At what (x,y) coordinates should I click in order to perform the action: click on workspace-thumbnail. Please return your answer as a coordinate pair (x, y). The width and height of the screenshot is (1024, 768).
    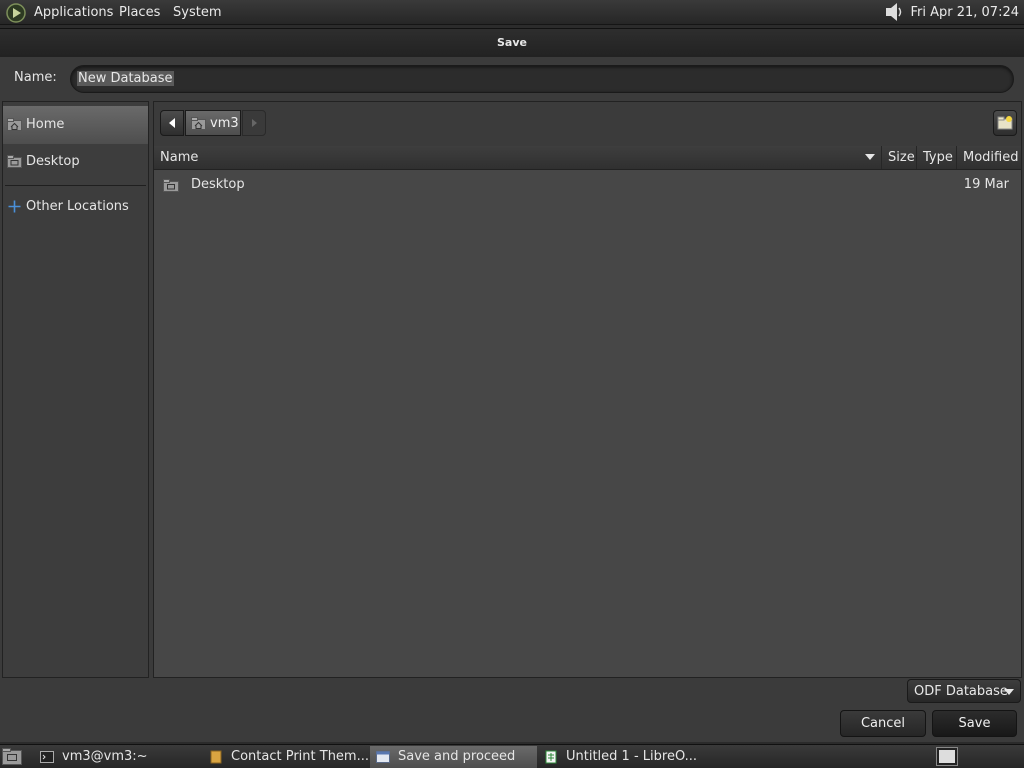
    Looking at the image, I should click on (947, 756).